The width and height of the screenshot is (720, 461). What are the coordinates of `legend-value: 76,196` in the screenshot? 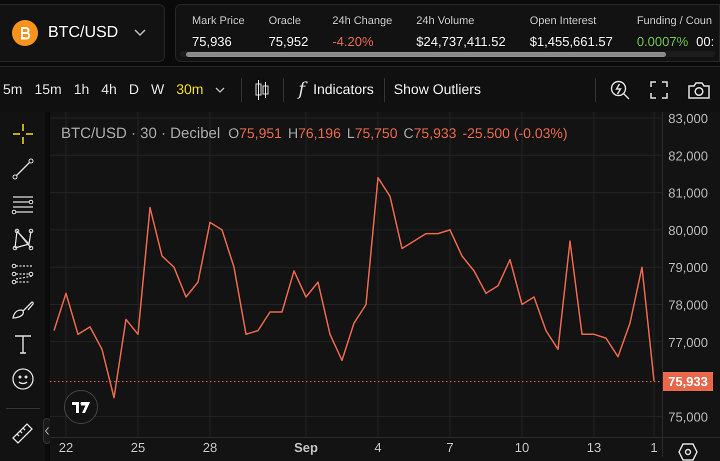 It's located at (319, 133).